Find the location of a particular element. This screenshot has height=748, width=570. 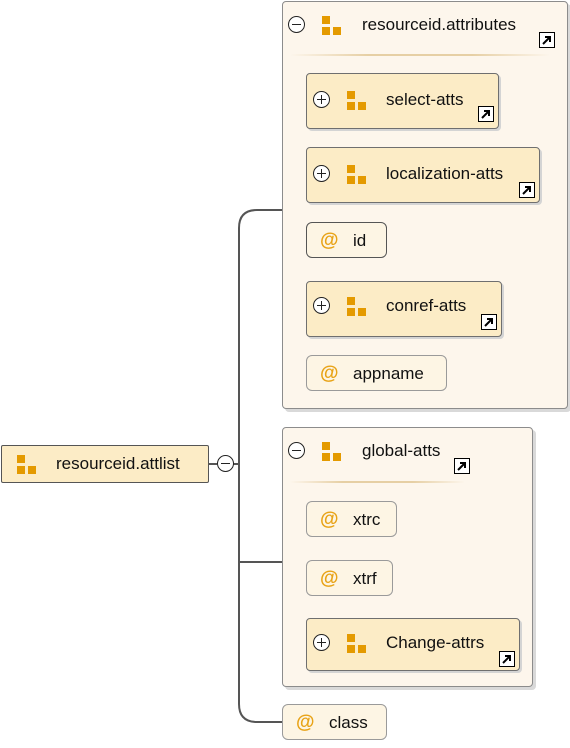

attribute-group-conref-atts: conref-atts is located at coordinates (404, 309).